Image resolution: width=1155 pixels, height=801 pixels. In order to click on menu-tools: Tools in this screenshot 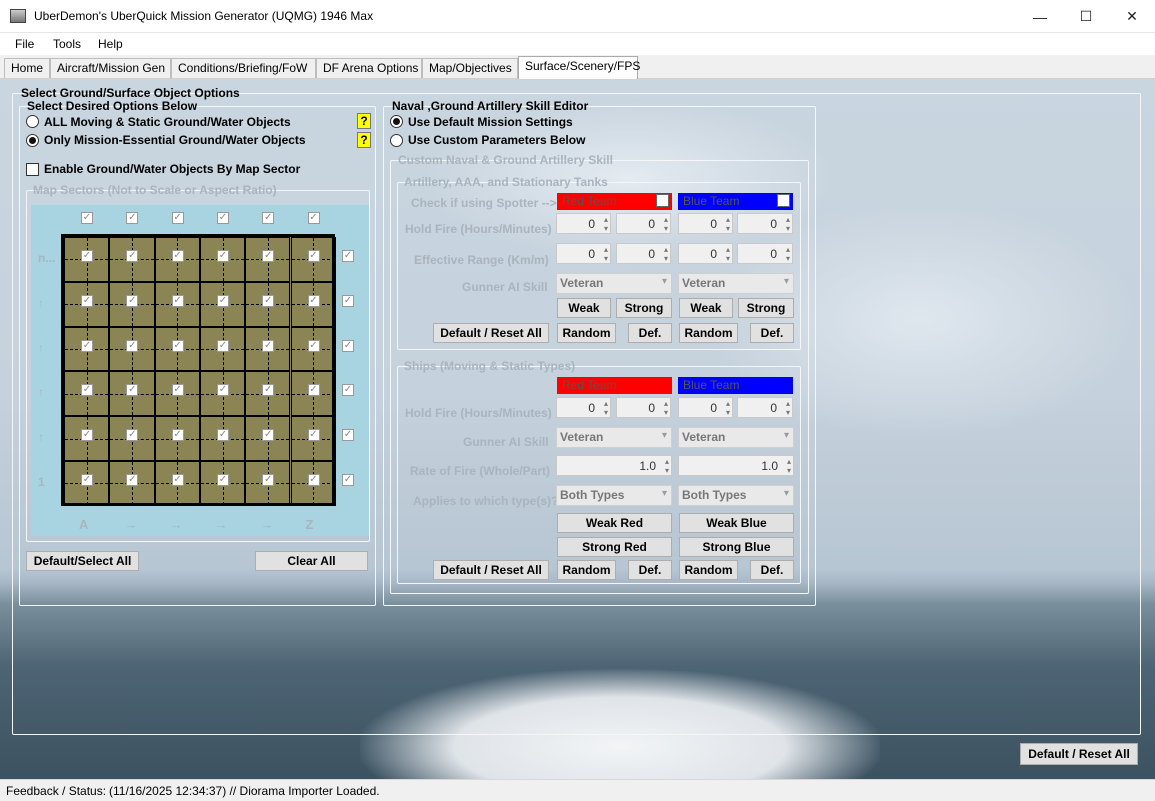, I will do `click(67, 44)`.